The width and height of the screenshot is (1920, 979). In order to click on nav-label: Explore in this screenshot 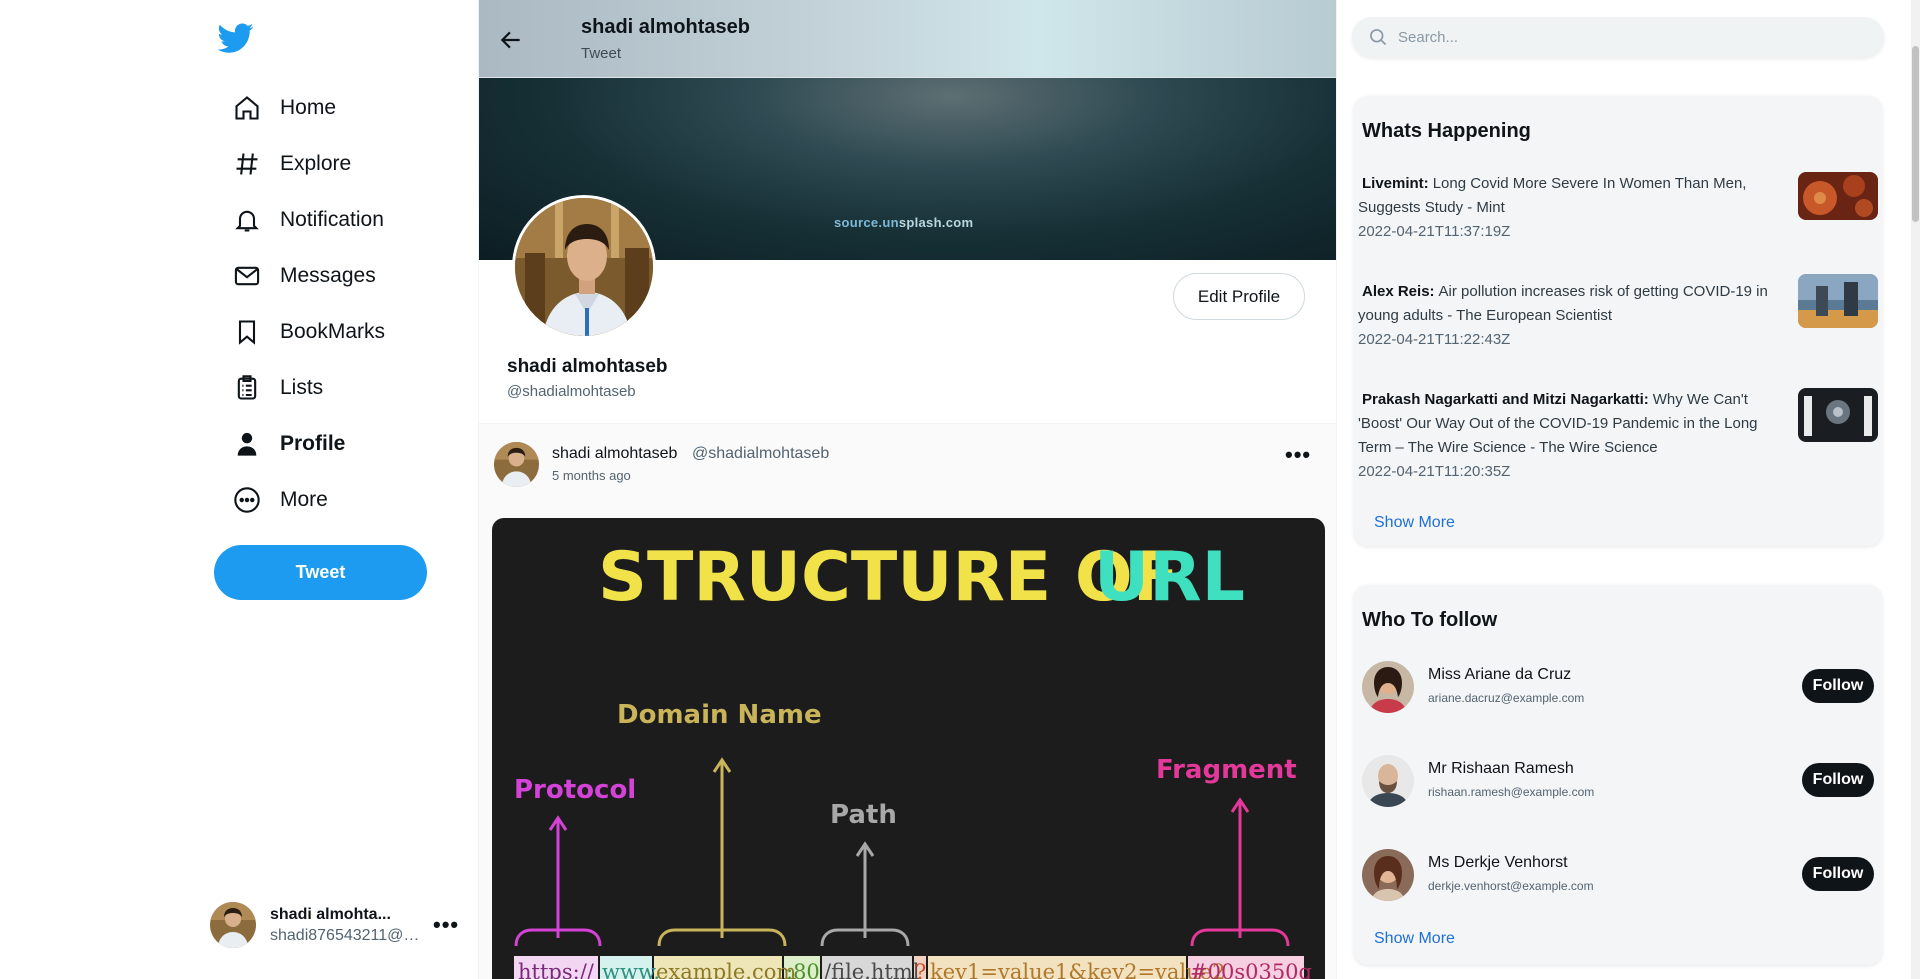, I will do `click(316, 163)`.